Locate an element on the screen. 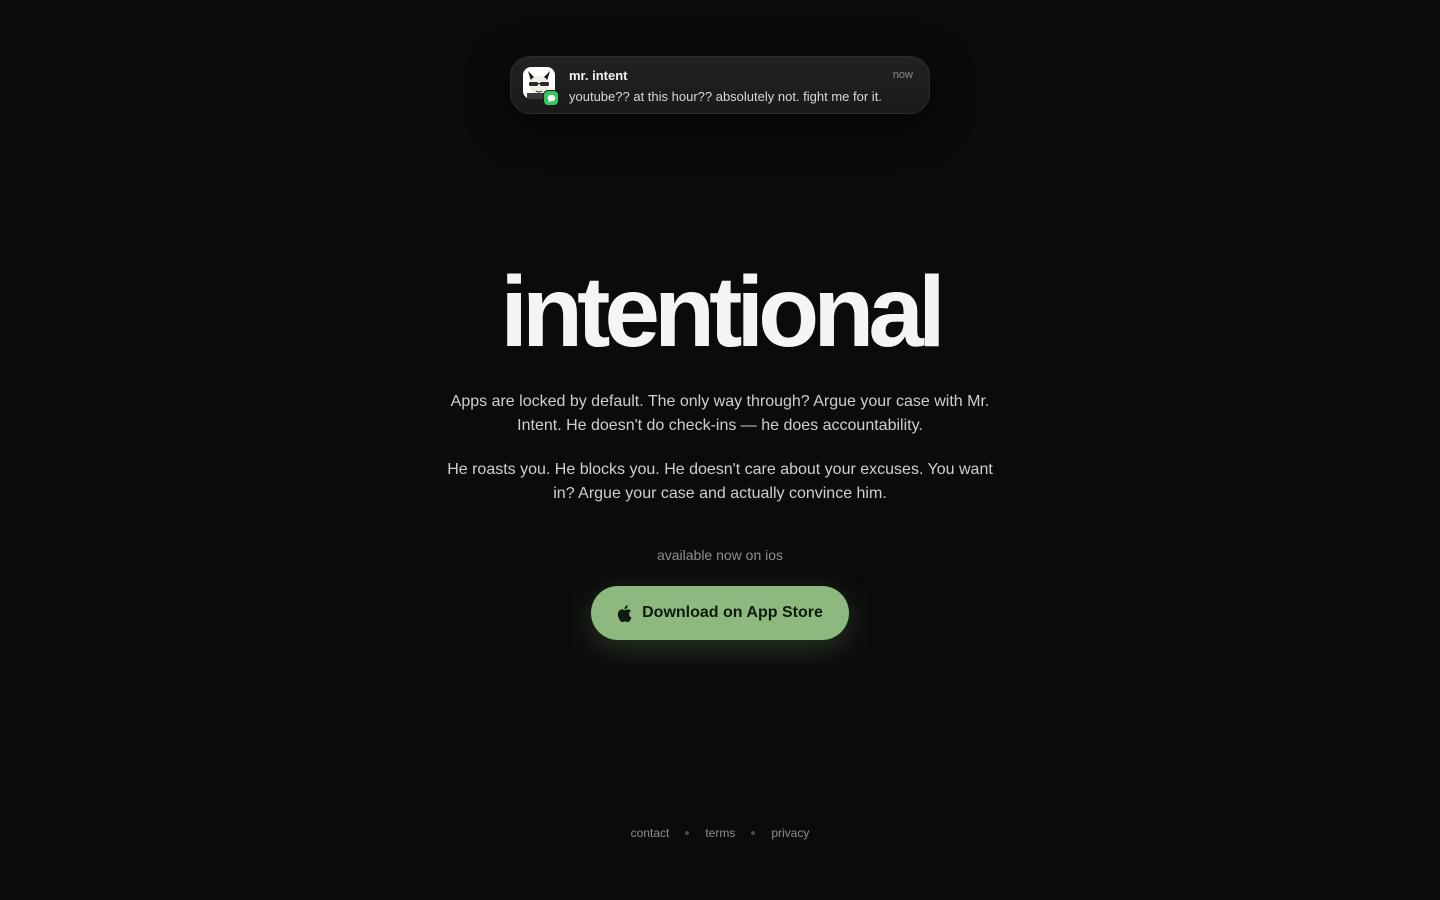 This screenshot has width=1440, height=900. availability-text: available now on ios is located at coordinates (720, 555).